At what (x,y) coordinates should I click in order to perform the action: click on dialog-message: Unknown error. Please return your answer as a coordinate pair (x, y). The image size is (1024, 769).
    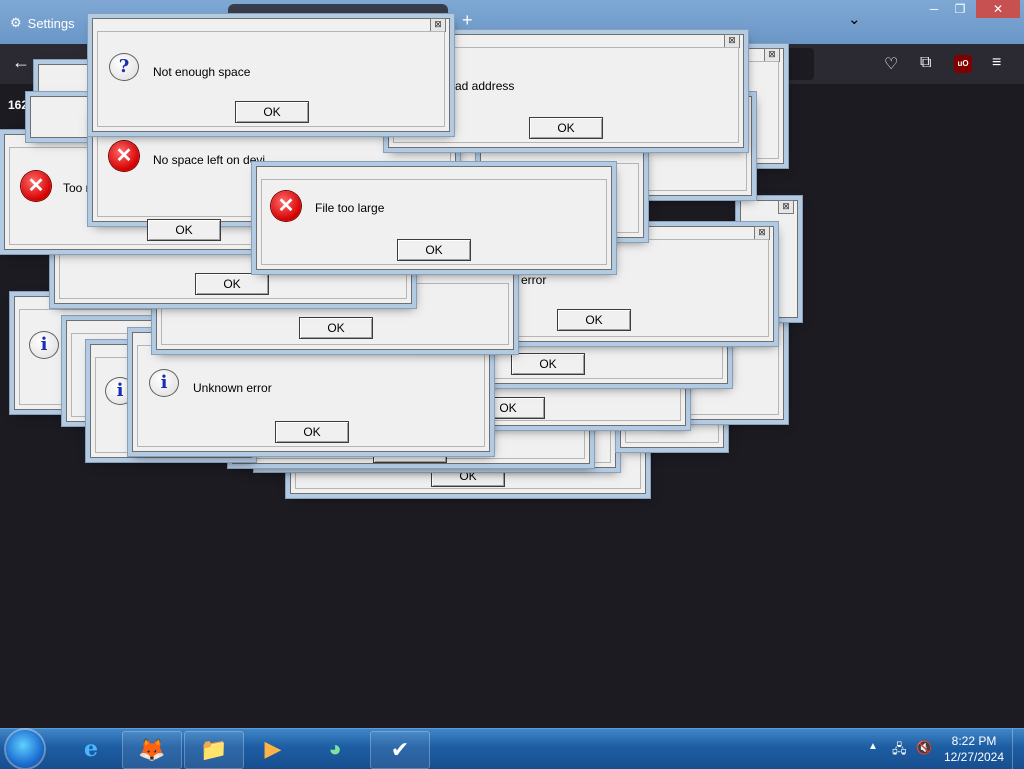
    Looking at the image, I should click on (232, 388).